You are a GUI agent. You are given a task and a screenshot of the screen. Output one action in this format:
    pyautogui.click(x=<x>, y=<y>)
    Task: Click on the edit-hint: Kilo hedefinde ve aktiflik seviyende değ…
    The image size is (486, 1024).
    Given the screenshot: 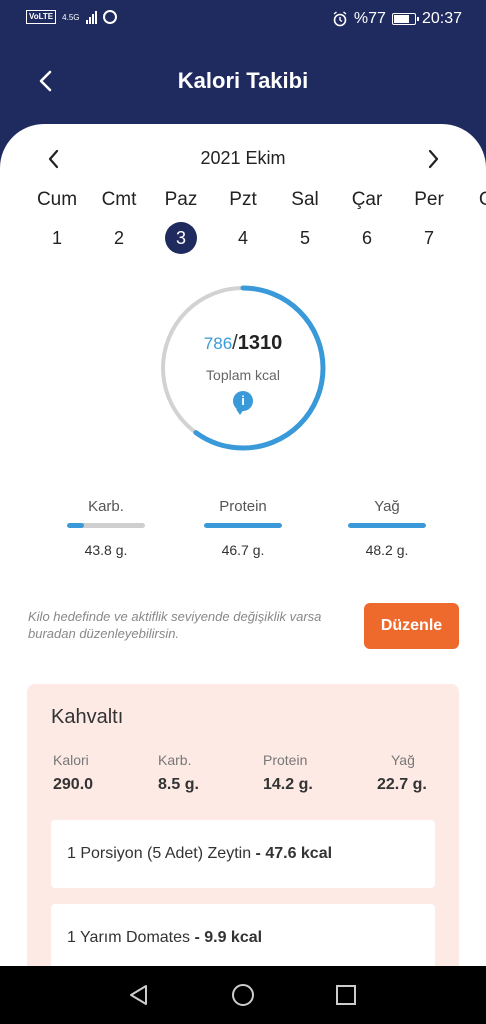 What is the action you would take?
    pyautogui.click(x=175, y=625)
    